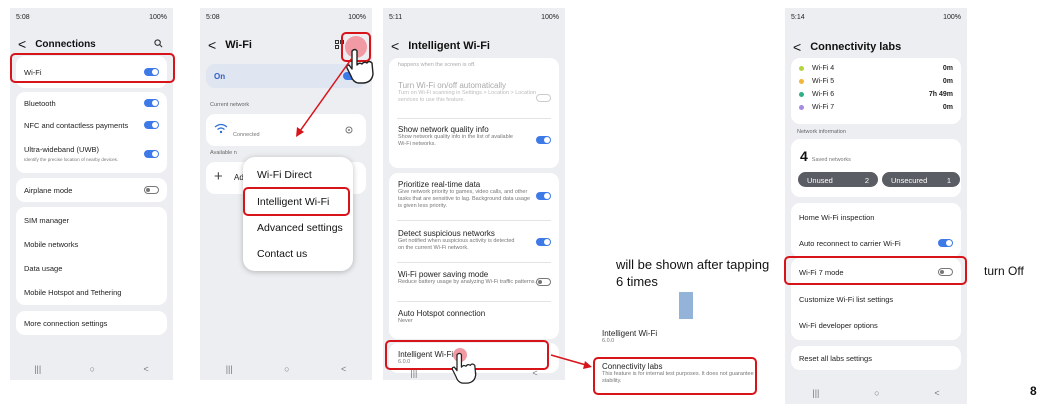 Image resolution: width=1039 pixels, height=416 pixels. What do you see at coordinates (846, 299) in the screenshot?
I see `menu-item-label: Customize Wi-Fi list settings` at bounding box center [846, 299].